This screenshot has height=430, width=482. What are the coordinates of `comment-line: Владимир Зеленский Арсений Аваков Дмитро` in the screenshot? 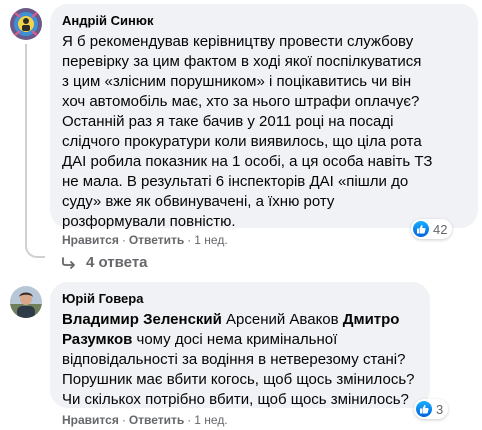 It's located at (240, 320).